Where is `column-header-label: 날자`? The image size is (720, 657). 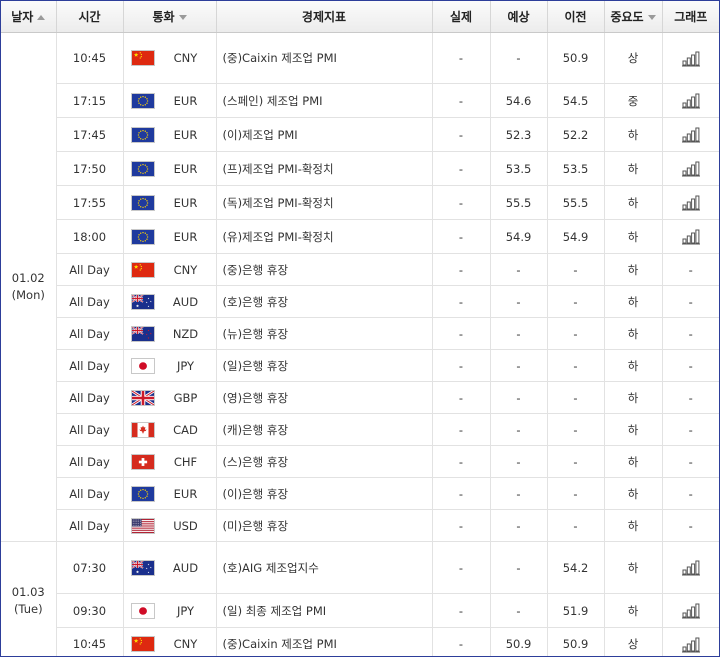
column-header-label: 날자 is located at coordinates (22, 17).